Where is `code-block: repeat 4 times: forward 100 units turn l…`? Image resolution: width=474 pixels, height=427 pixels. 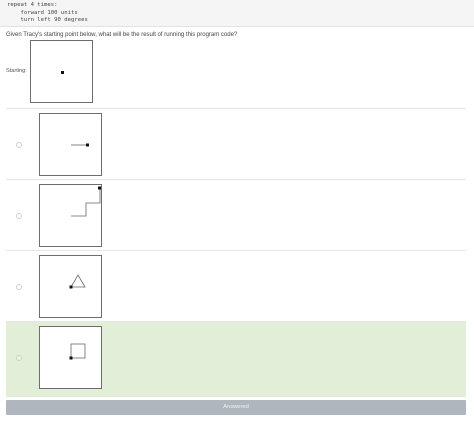 code-block: repeat 4 times: forward 100 units turn l… is located at coordinates (237, 13).